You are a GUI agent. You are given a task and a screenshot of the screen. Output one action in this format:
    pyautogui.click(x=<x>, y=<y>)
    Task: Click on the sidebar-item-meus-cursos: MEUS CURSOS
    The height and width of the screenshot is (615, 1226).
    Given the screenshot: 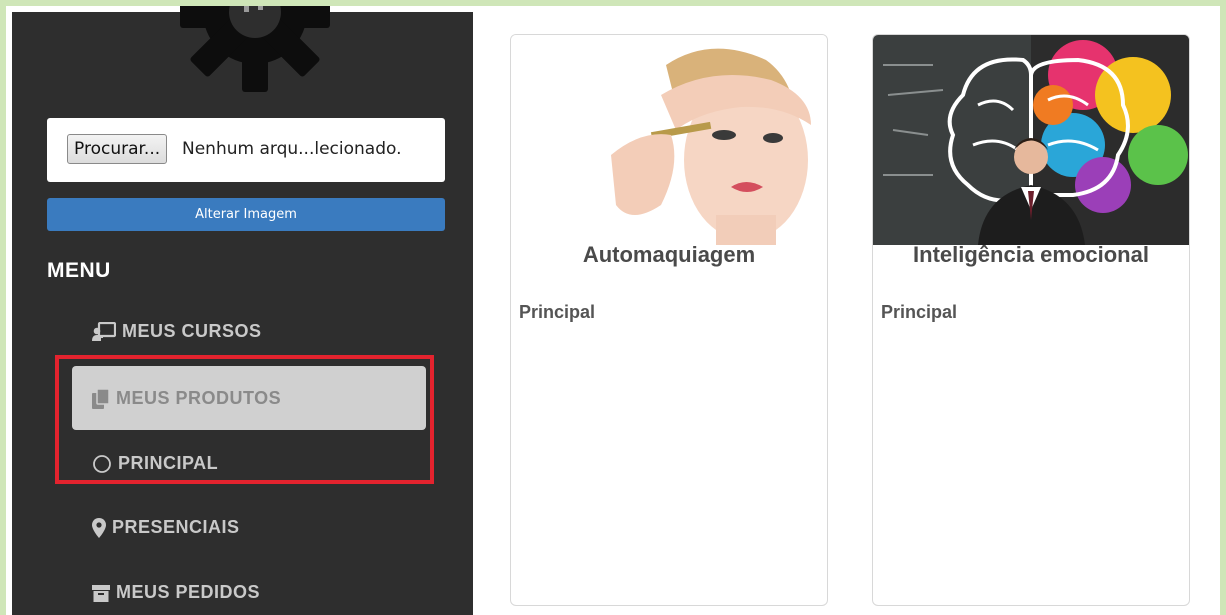 What is the action you would take?
    pyautogui.click(x=177, y=331)
    